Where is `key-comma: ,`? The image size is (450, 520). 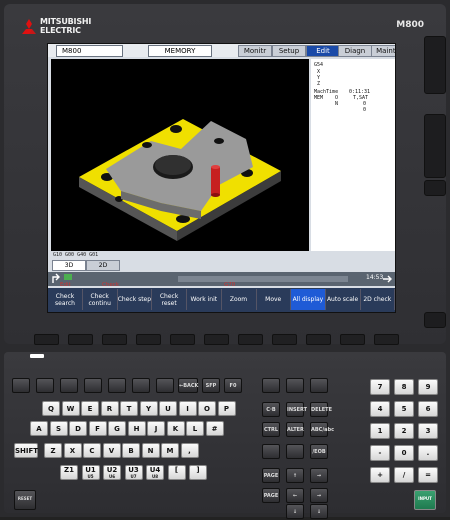 key-comma: , is located at coordinates (189, 450).